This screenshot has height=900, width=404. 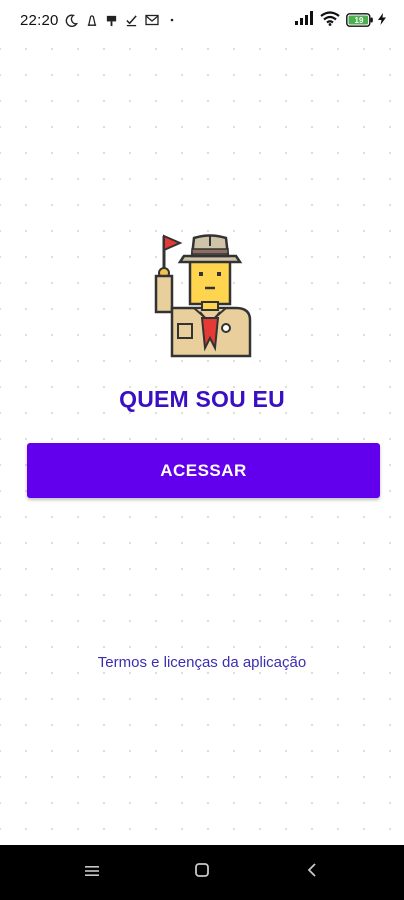 I want to click on status-left-group: 22:20, so click(x=99, y=20).